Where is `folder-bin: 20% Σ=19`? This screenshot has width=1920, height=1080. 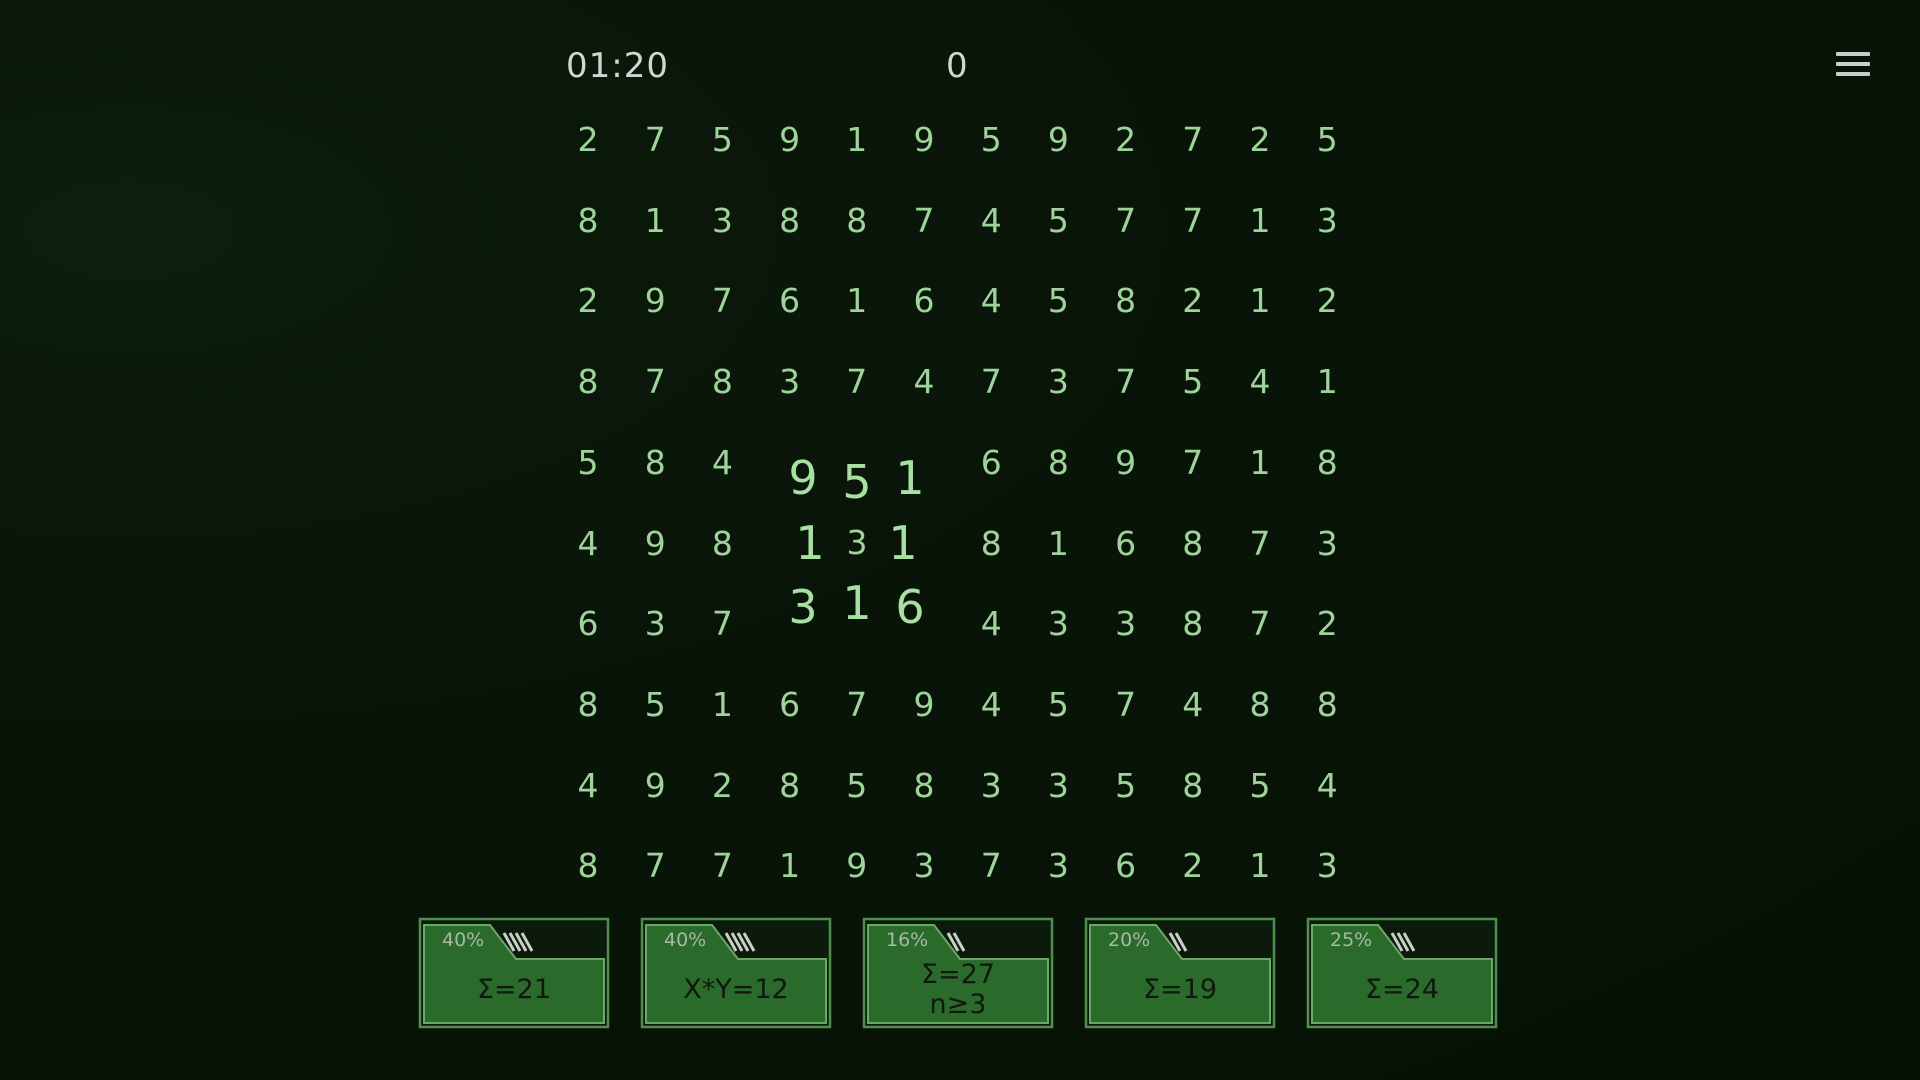
folder-bin: 20% Σ=19 is located at coordinates (1180, 973).